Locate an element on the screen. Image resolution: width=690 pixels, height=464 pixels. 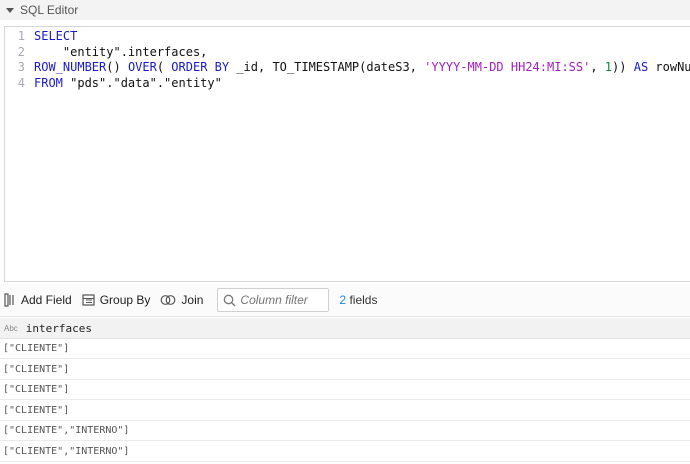
column-name: interfaces is located at coordinates (59, 328).